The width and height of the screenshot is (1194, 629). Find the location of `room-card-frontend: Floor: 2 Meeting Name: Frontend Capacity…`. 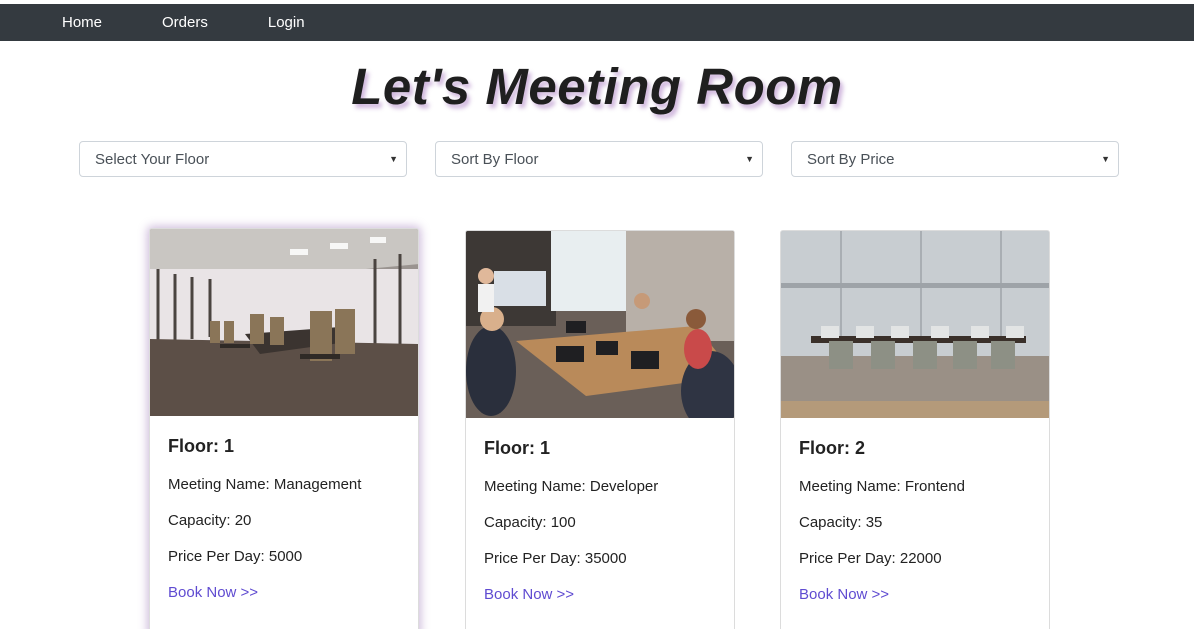

room-card-frontend: Floor: 2 Meeting Name: Frontend Capacity… is located at coordinates (915, 429).